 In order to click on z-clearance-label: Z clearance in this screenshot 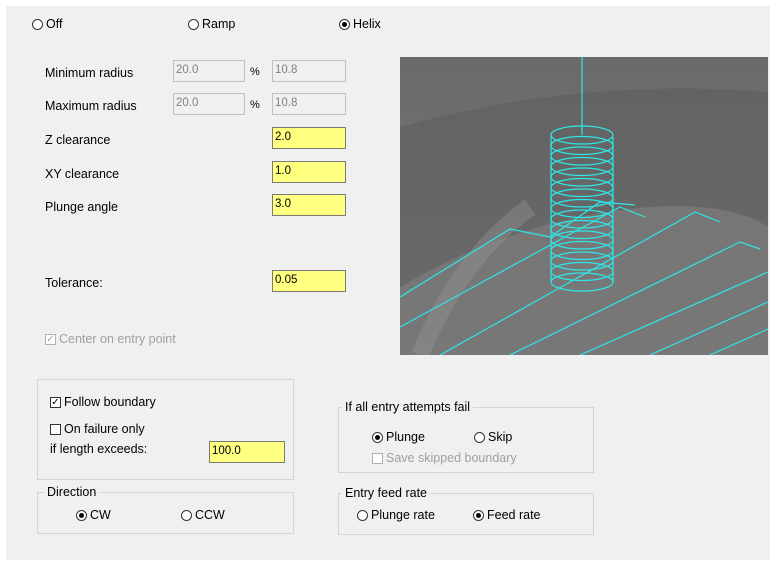, I will do `click(78, 140)`.